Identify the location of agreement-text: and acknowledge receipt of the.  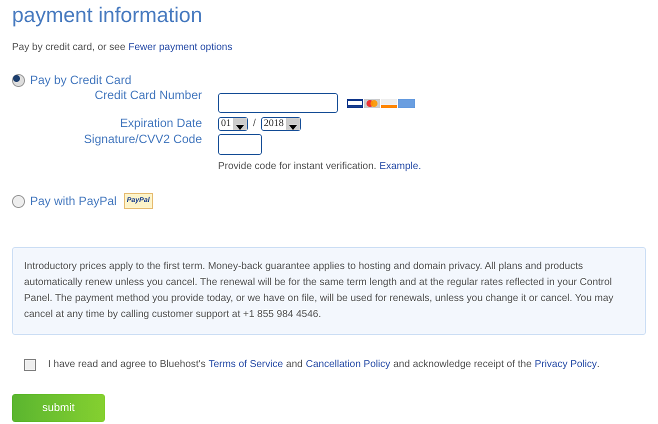
(462, 365).